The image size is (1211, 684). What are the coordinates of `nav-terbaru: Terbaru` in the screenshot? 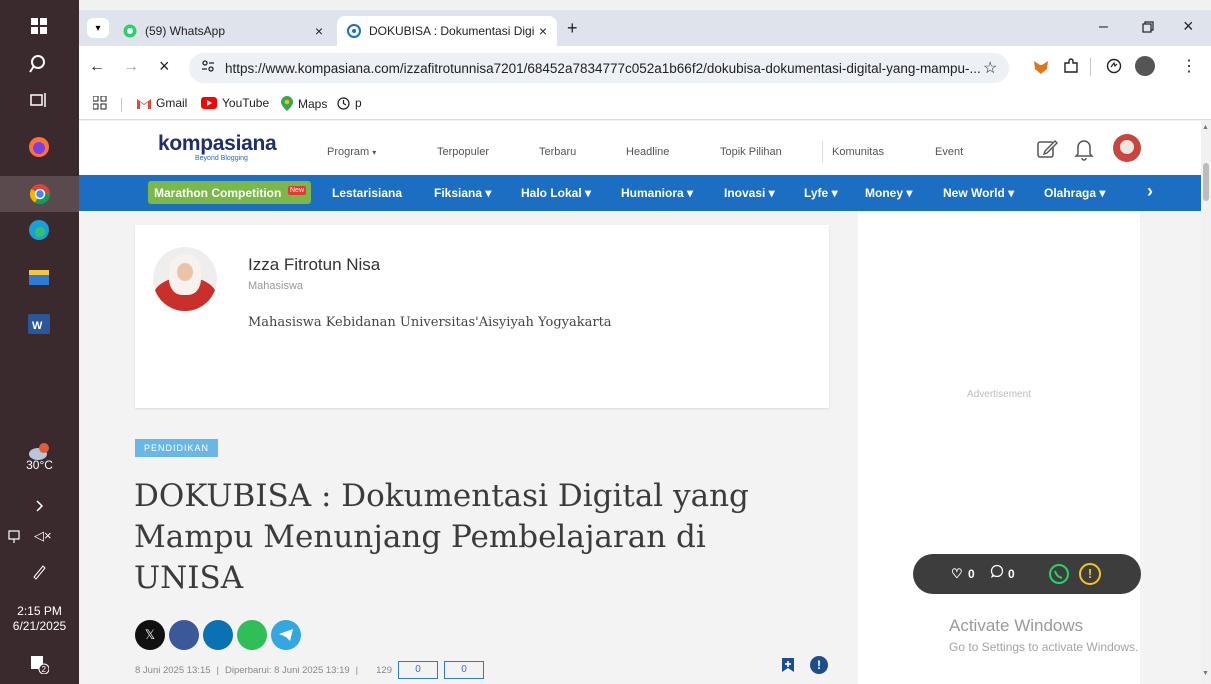 It's located at (557, 152).